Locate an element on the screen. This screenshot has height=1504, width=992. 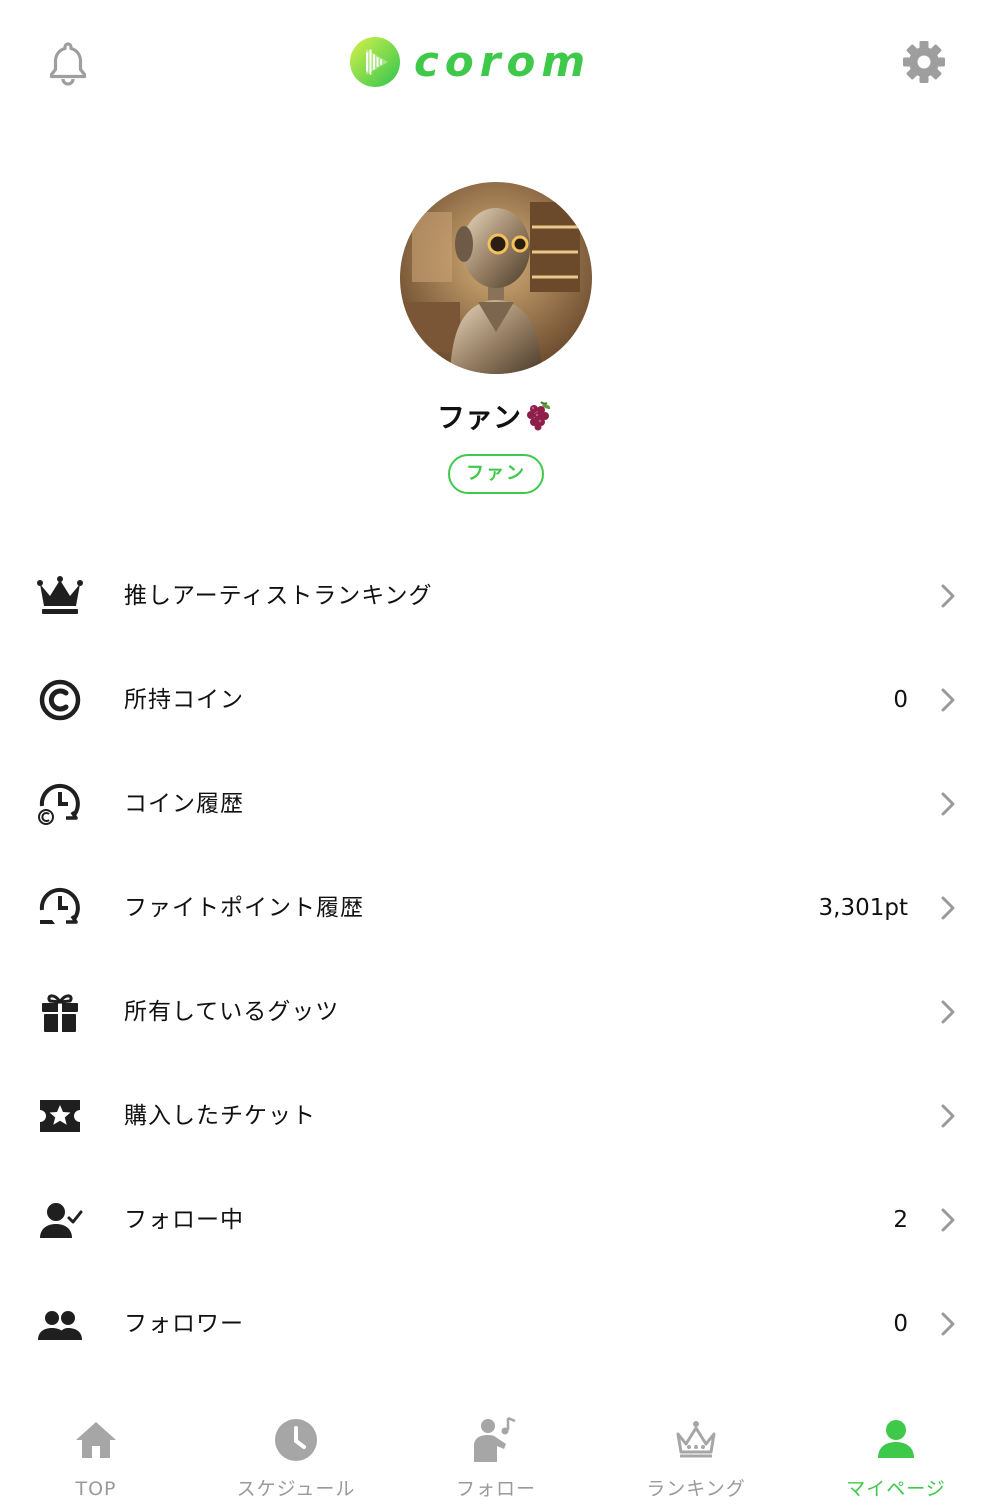
menu-item-goods: 所有しているグッツ is located at coordinates (496, 1012).